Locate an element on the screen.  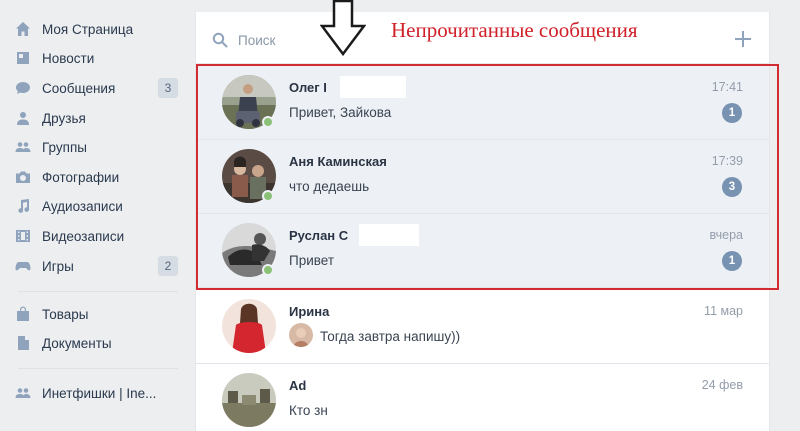
camera-icon is located at coordinates (23, 177).